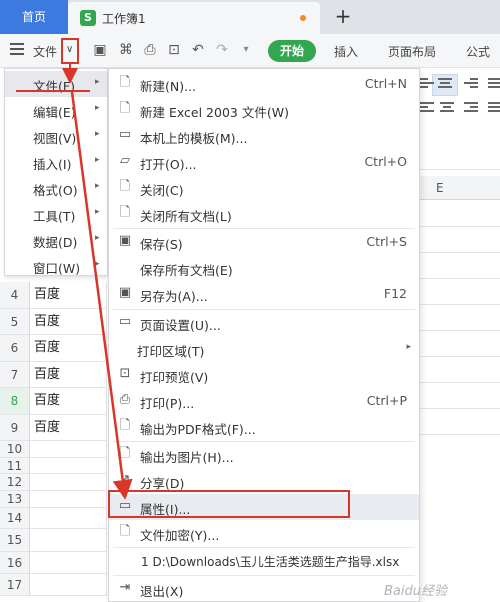 Image resolution: width=500 pixels, height=602 pixels. I want to click on tab-home: 首页, so click(34, 17).